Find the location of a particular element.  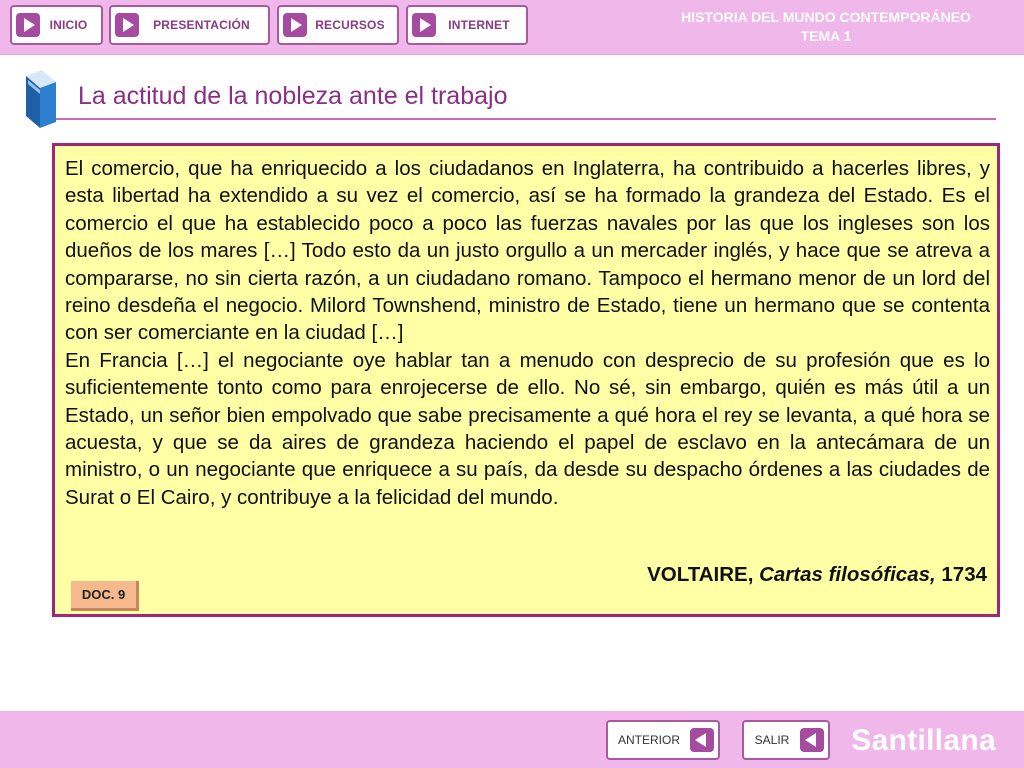

recursos-button: RECURSOS is located at coordinates (338, 25).